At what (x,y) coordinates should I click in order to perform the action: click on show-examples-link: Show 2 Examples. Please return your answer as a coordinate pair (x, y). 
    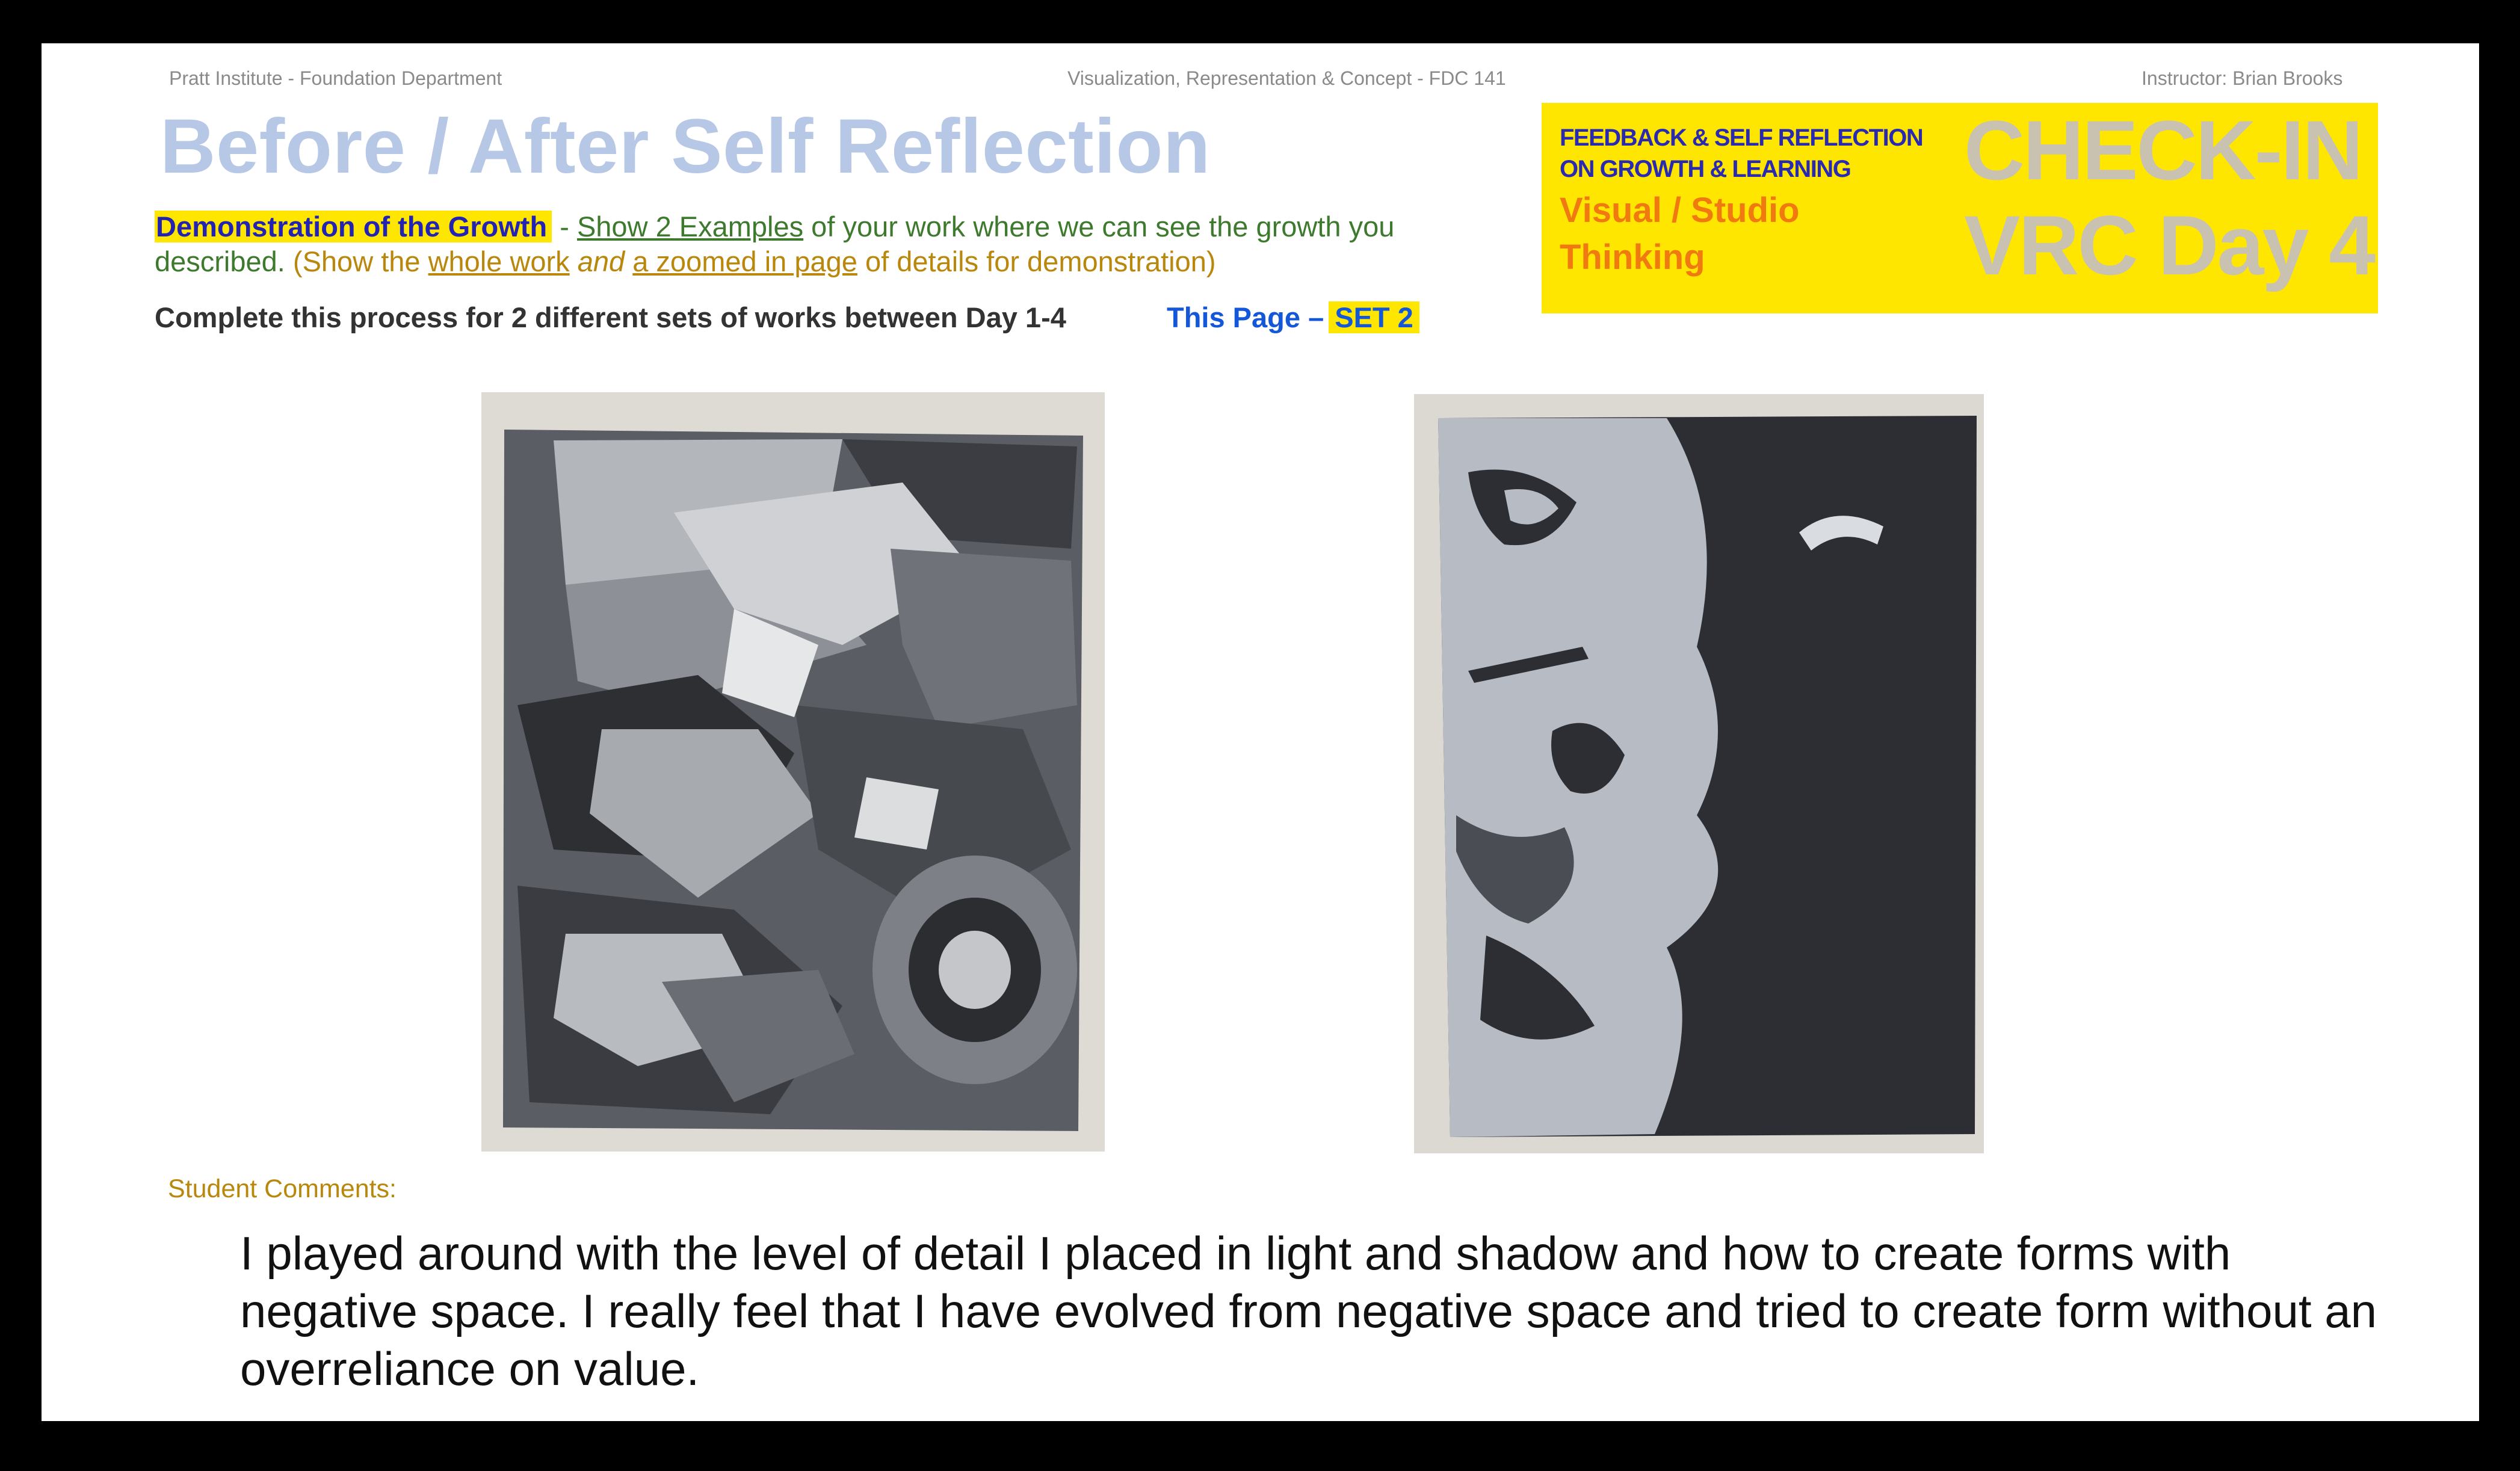
    Looking at the image, I should click on (690, 226).